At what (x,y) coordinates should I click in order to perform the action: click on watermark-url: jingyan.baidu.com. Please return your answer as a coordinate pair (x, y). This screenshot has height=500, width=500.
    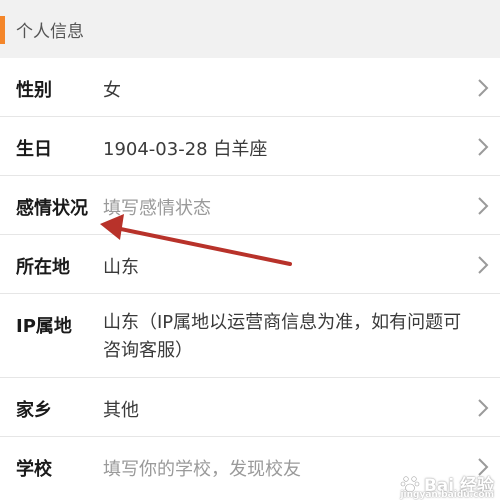
    Looking at the image, I should click on (447, 495).